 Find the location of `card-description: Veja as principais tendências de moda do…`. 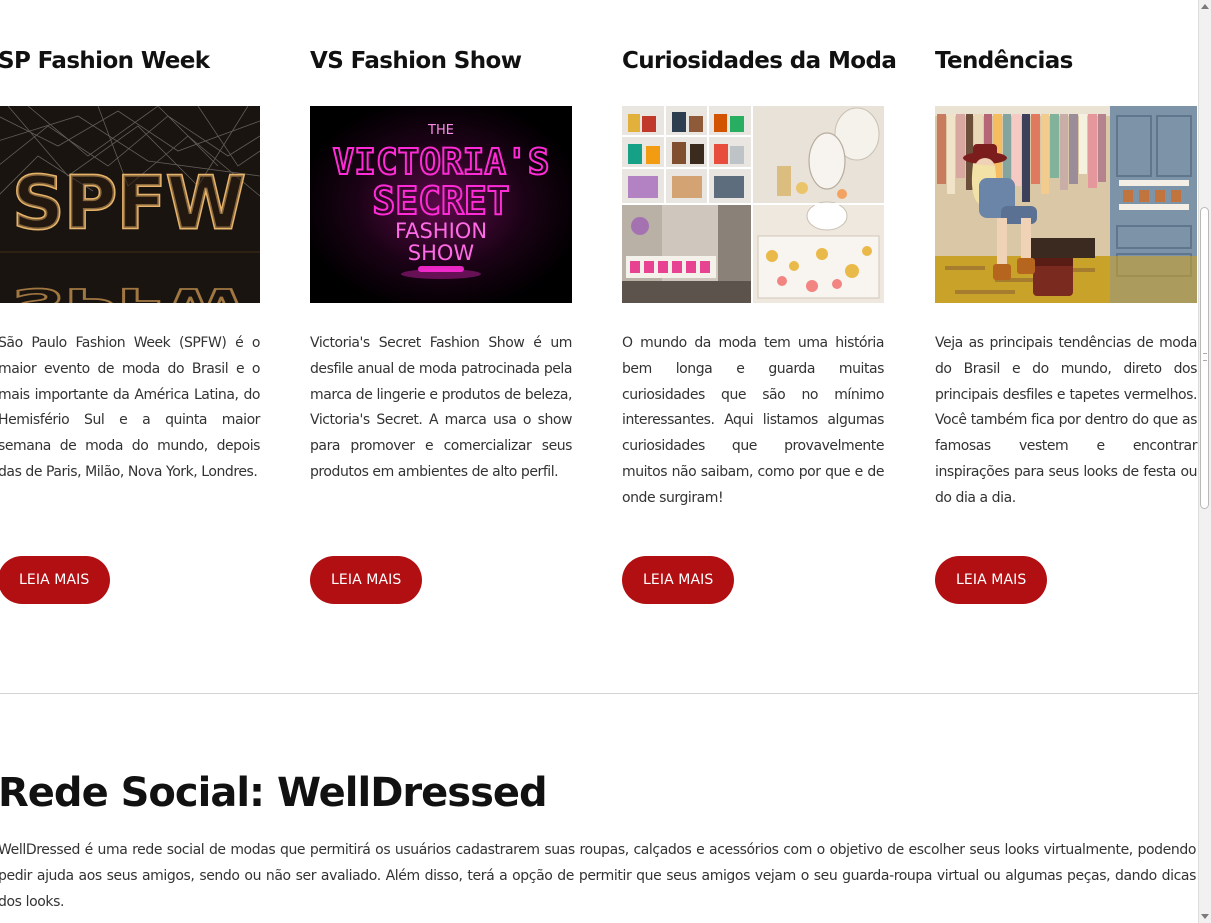

card-description: Veja as principais tendências de moda do… is located at coordinates (1066, 420).